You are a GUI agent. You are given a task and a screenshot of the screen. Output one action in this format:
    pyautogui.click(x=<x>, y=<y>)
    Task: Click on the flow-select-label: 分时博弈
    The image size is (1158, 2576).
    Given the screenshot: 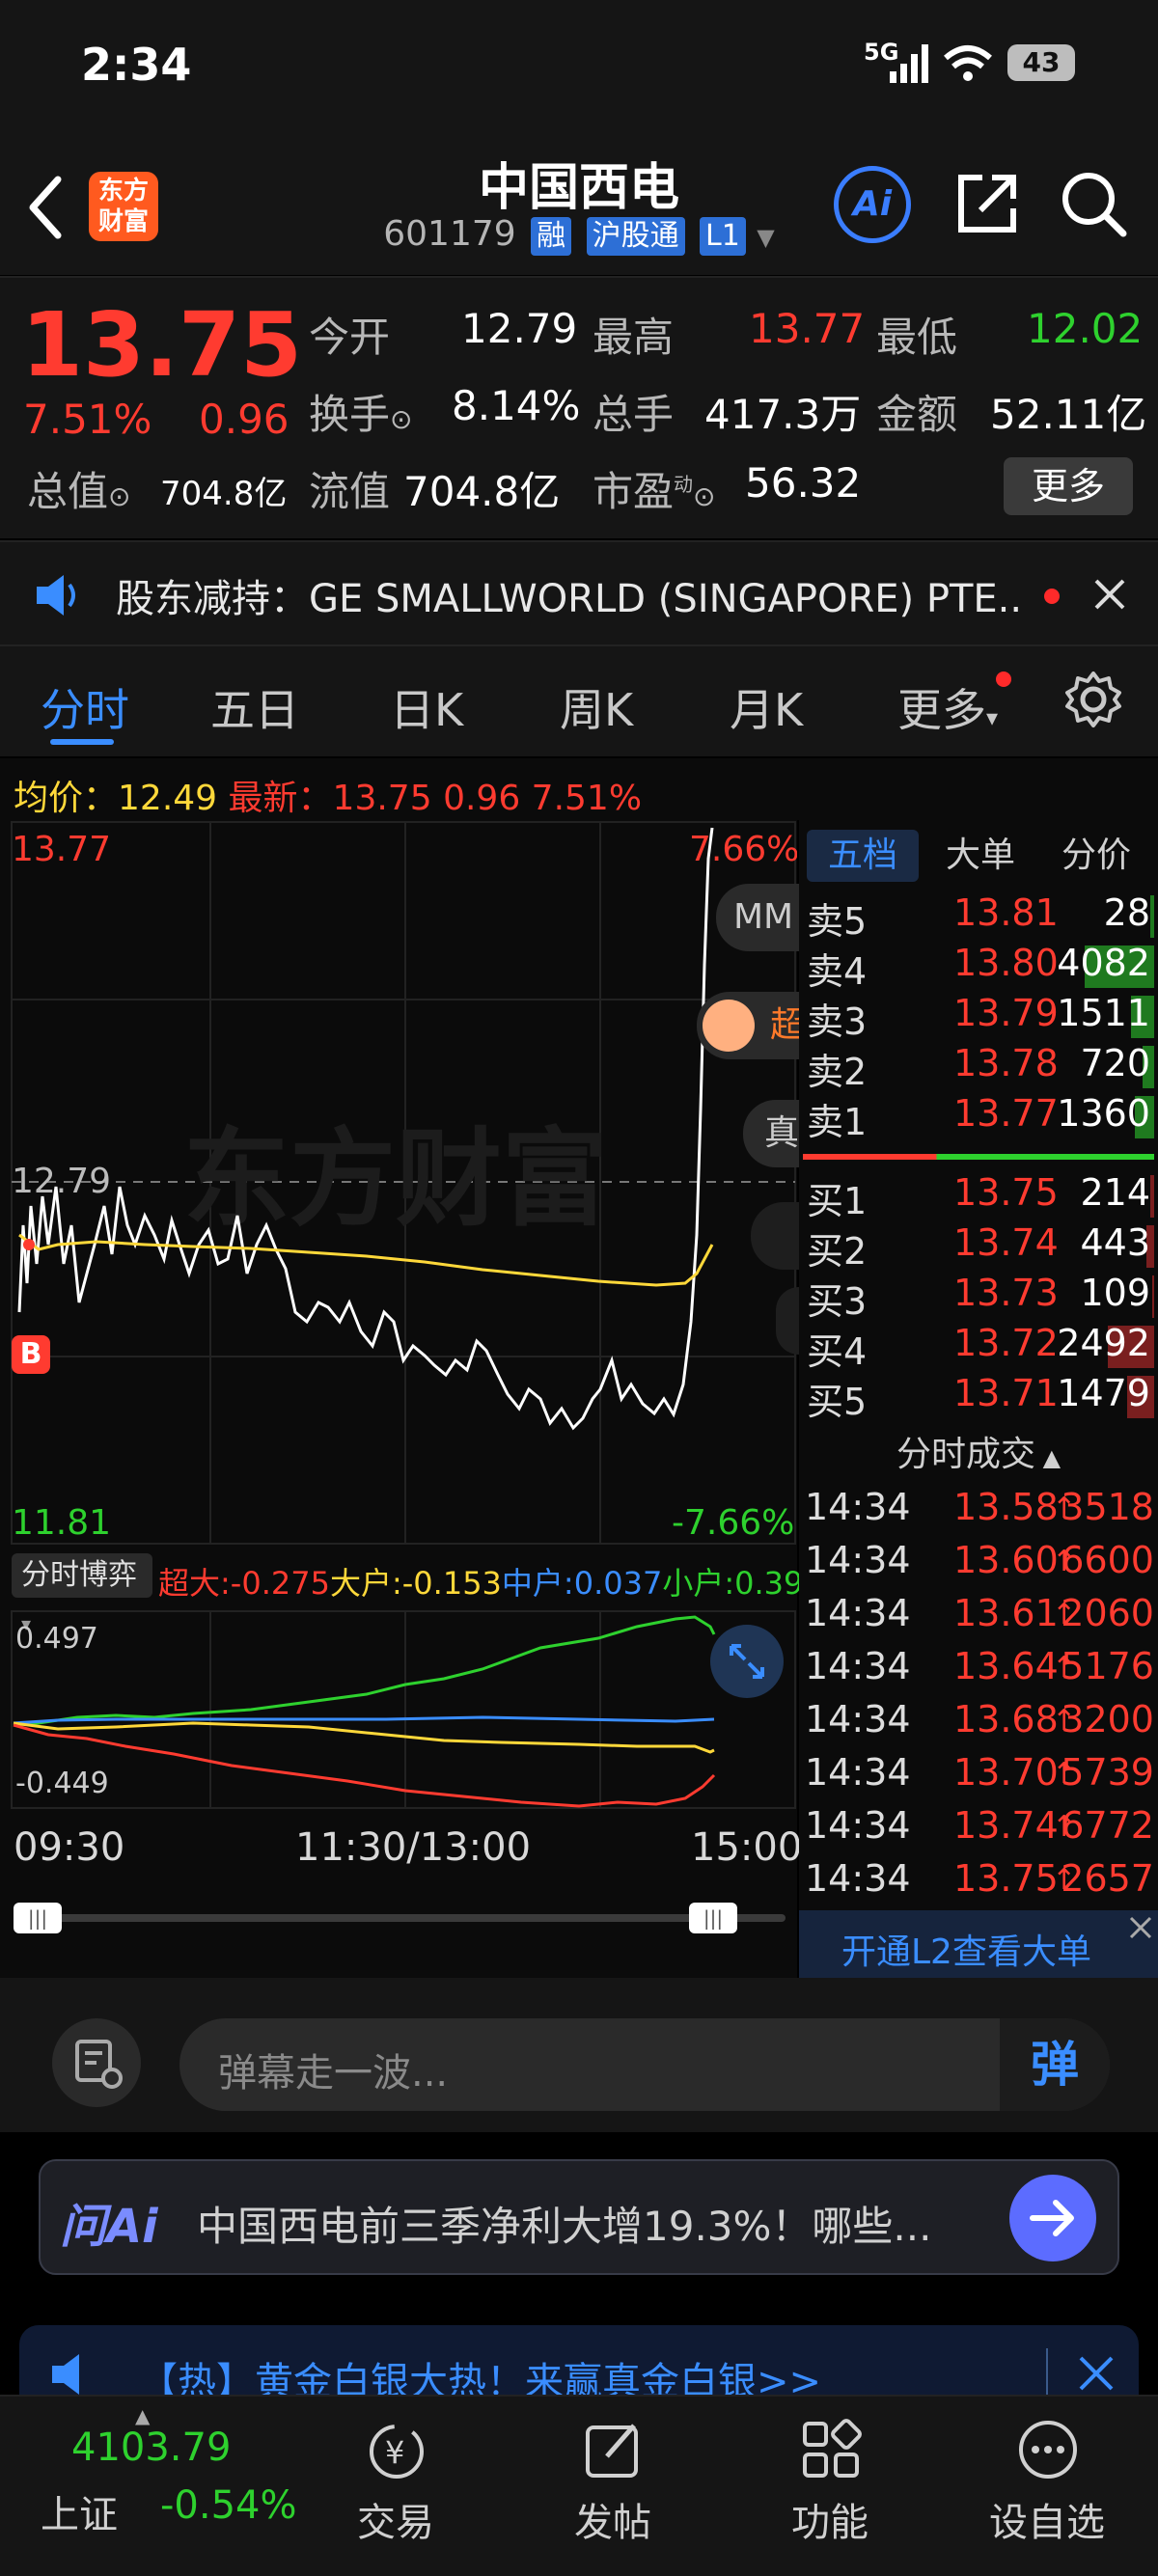 What is the action you would take?
    pyautogui.click(x=79, y=1575)
    